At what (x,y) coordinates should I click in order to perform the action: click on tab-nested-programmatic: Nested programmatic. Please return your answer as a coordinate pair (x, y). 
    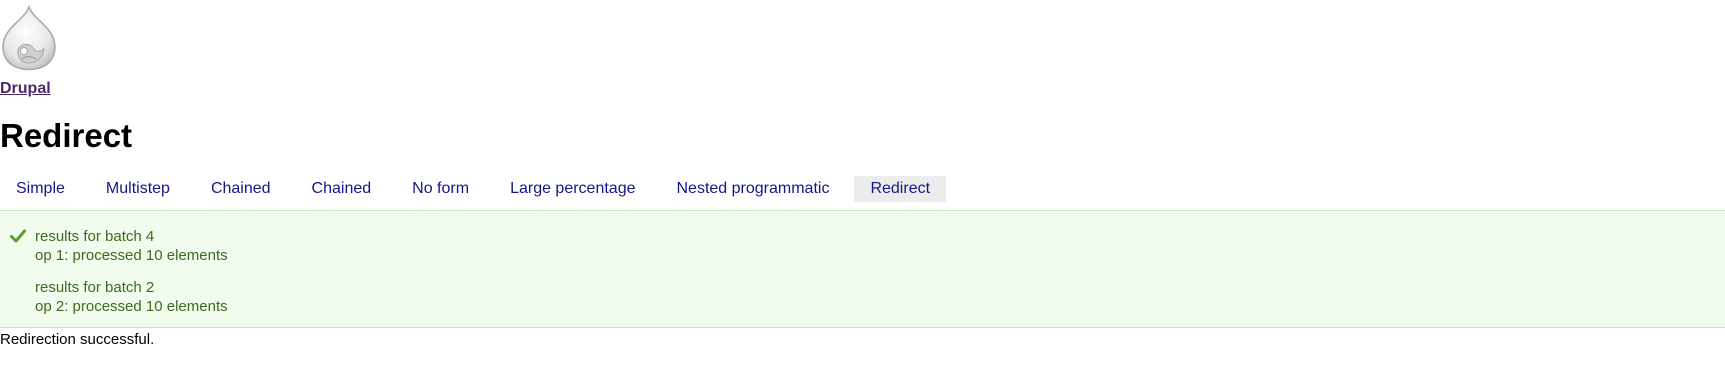
    Looking at the image, I should click on (753, 189).